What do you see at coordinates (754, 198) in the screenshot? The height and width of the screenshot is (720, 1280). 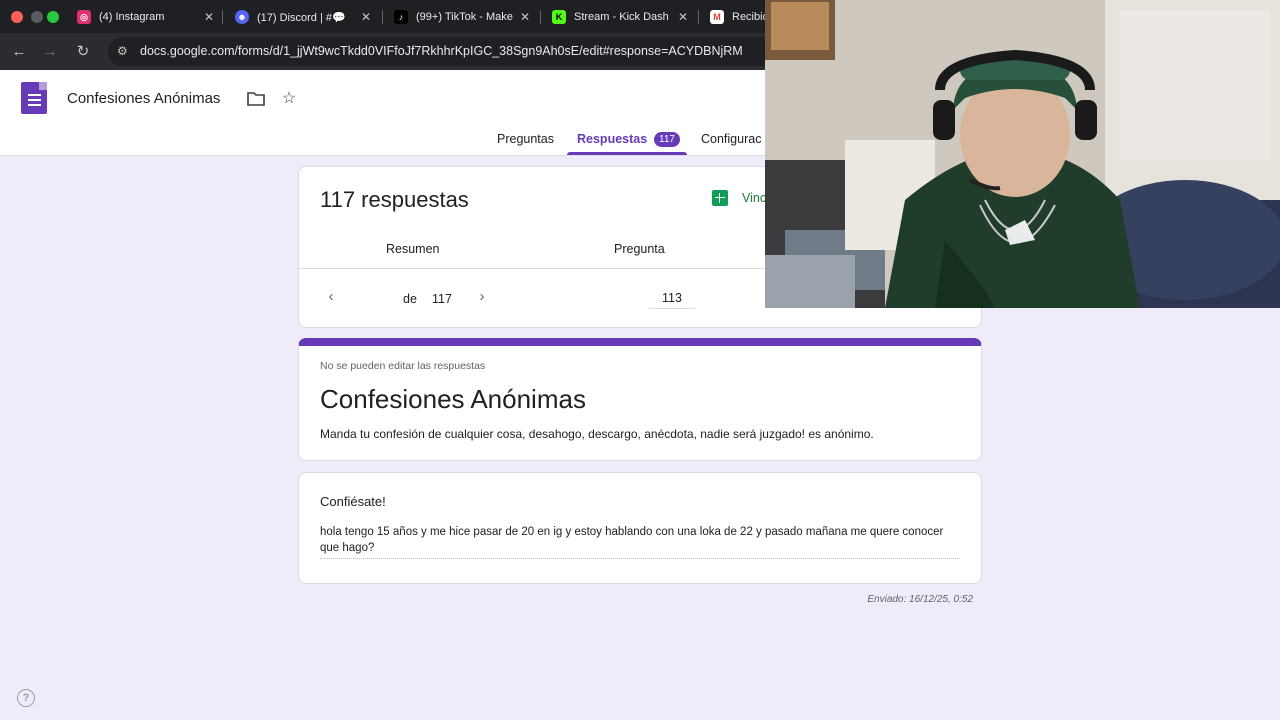 I see `link-to-sheets-label: Vinc` at bounding box center [754, 198].